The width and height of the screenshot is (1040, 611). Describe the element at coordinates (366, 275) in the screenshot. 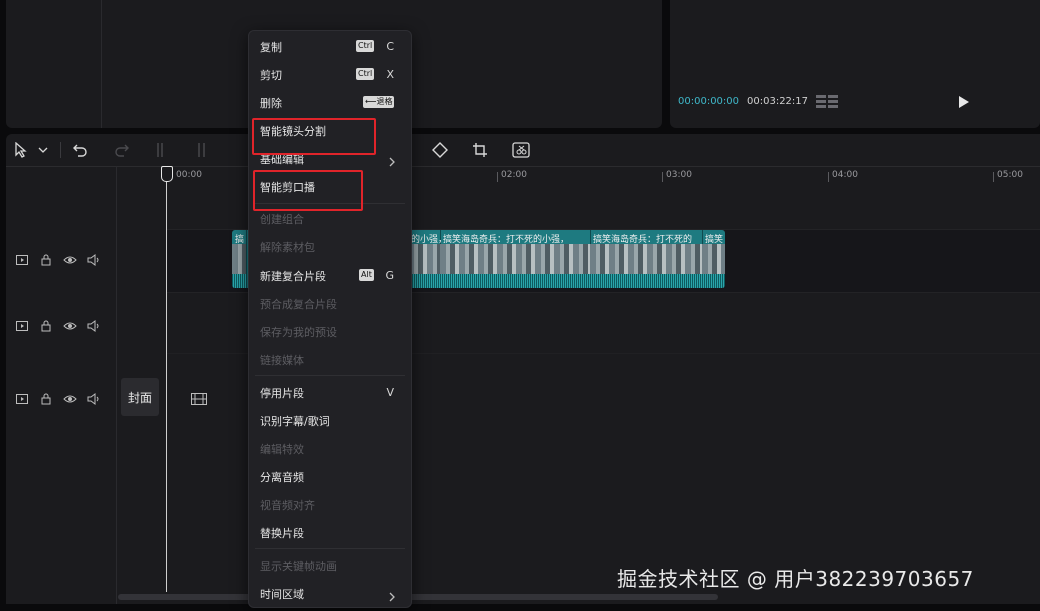

I see `shortcut-key: Alt` at that location.